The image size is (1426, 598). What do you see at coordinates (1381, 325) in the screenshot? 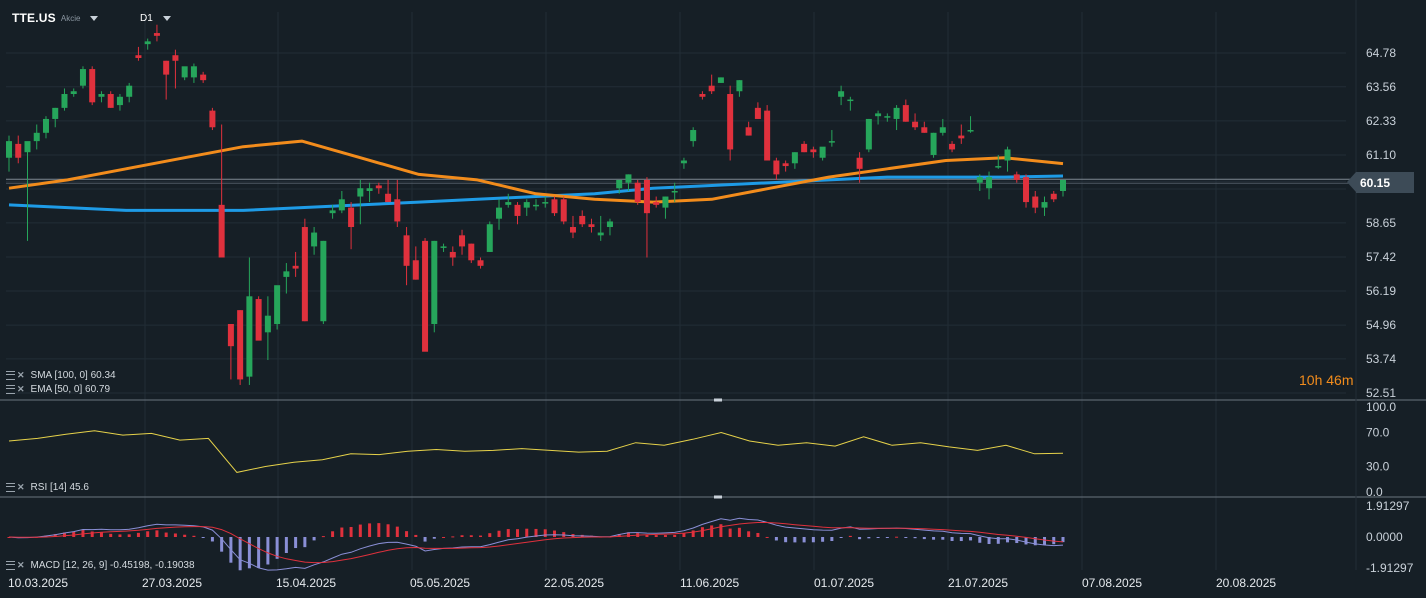
I see `price-axis-label: 54.96` at bounding box center [1381, 325].